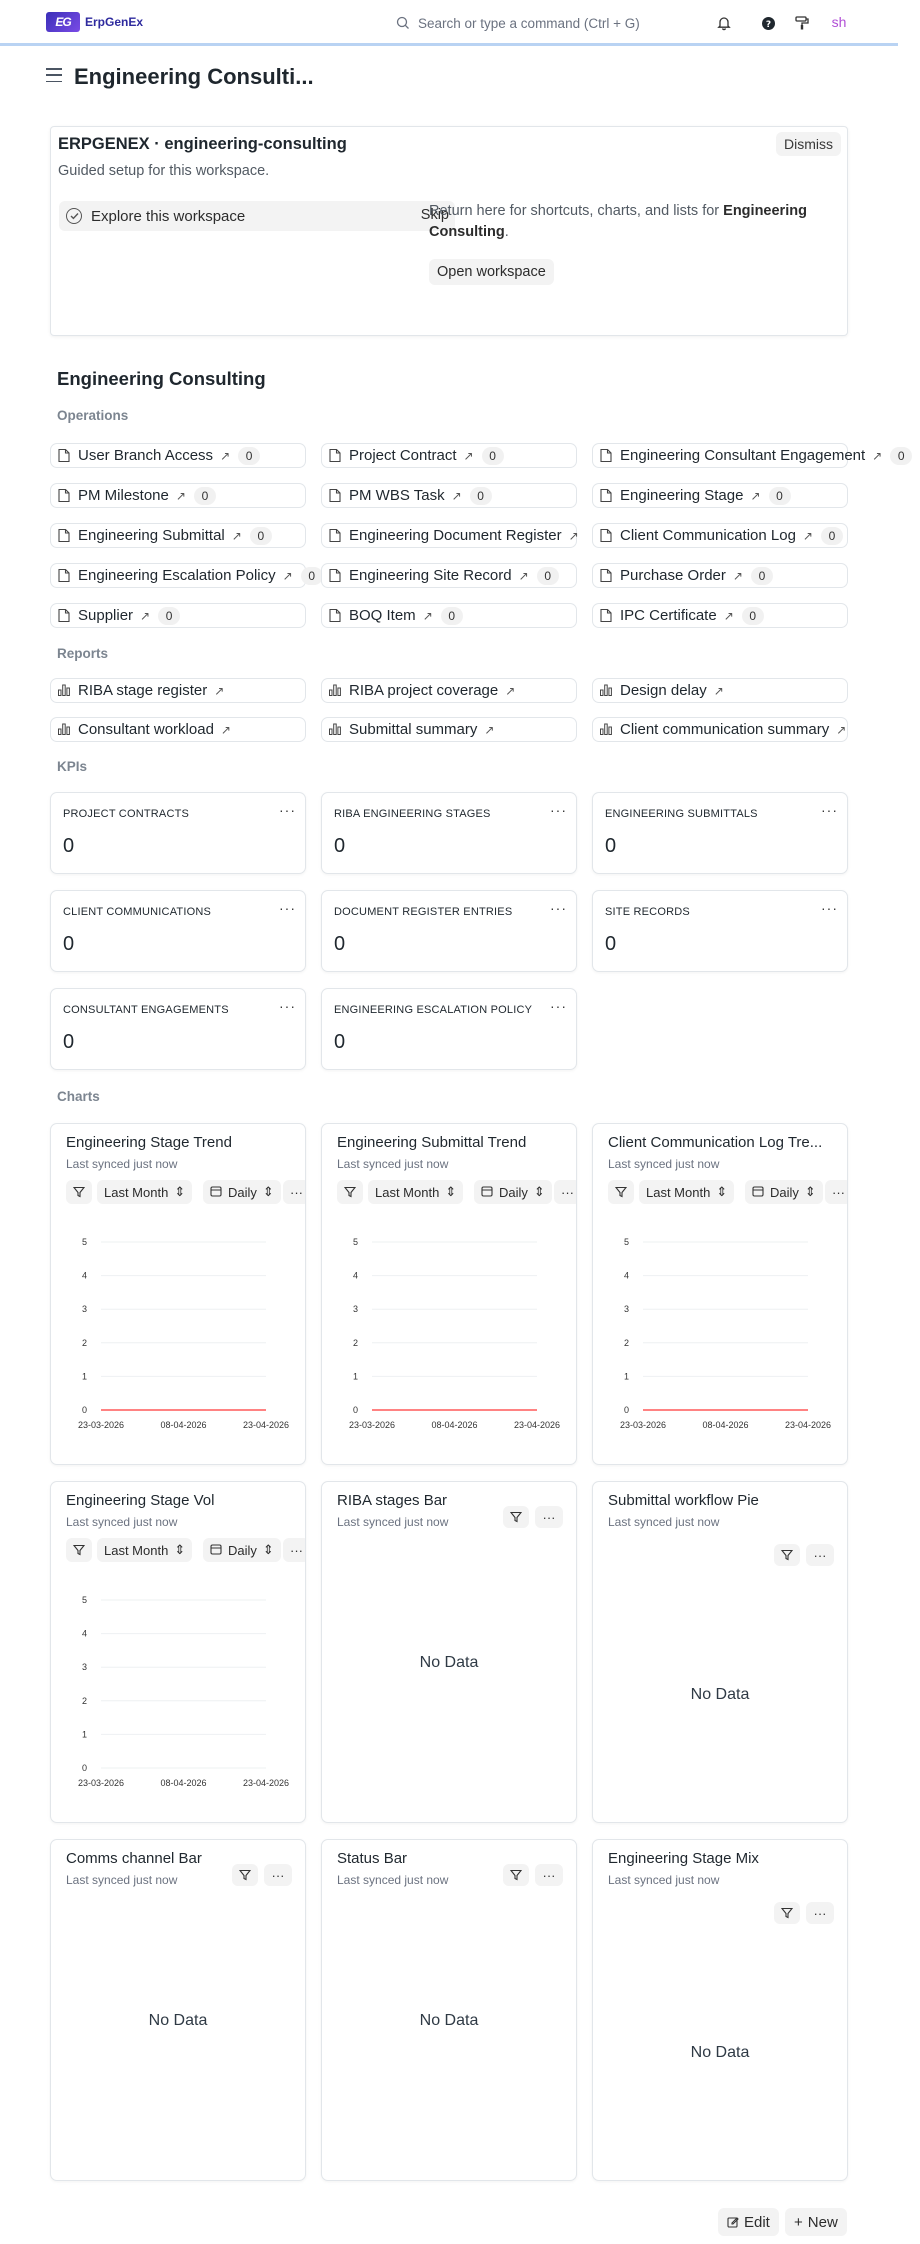  What do you see at coordinates (816, 2222) in the screenshot?
I see `new-button: + New` at bounding box center [816, 2222].